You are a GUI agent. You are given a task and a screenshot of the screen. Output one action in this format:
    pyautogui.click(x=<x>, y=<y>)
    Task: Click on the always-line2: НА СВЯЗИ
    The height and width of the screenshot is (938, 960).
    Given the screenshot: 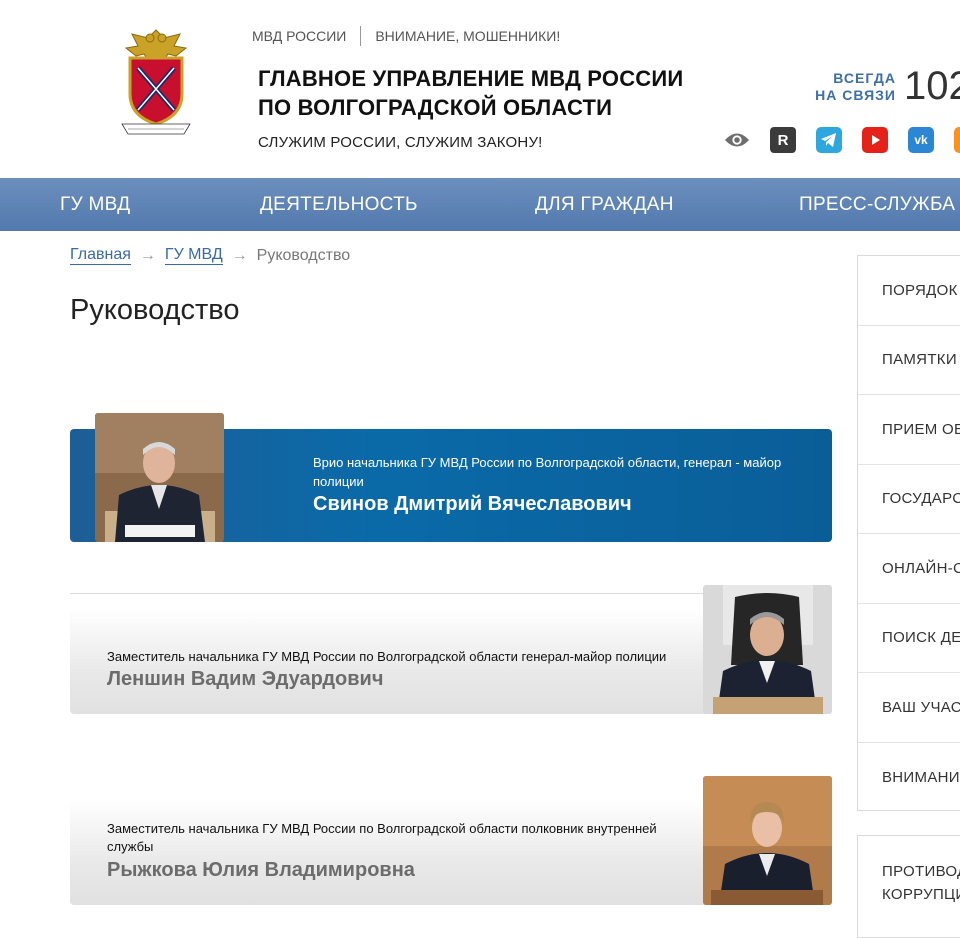 What is the action you would take?
    pyautogui.click(x=855, y=95)
    